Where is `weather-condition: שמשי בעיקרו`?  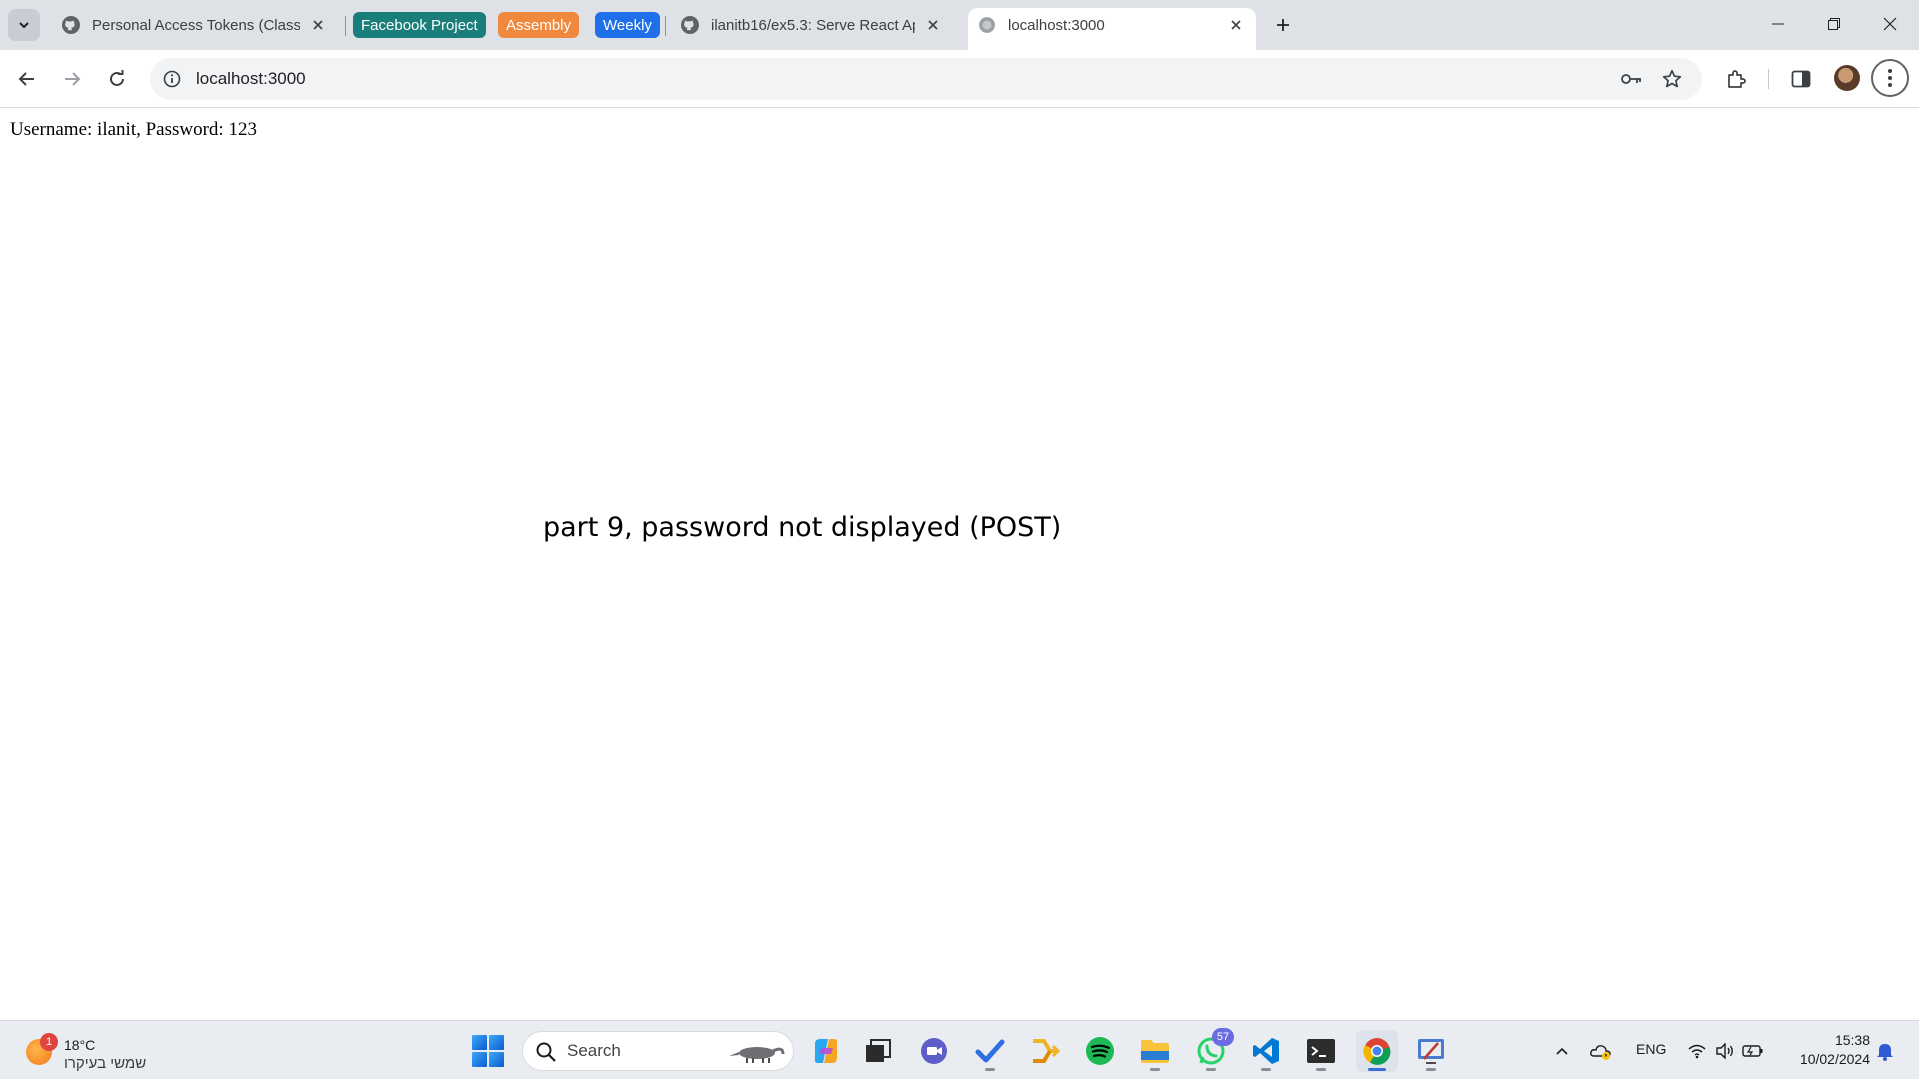
weather-condition: שמשי בעיקרו is located at coordinates (105, 1063).